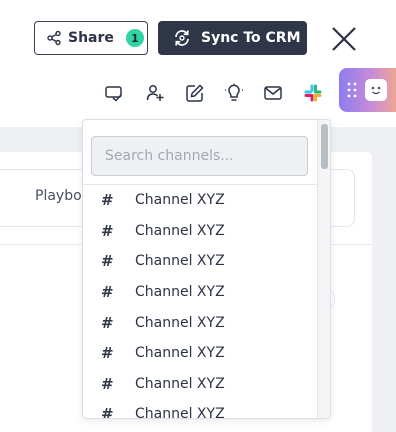  Describe the element at coordinates (54, 38) in the screenshot. I see `share-icon` at that location.